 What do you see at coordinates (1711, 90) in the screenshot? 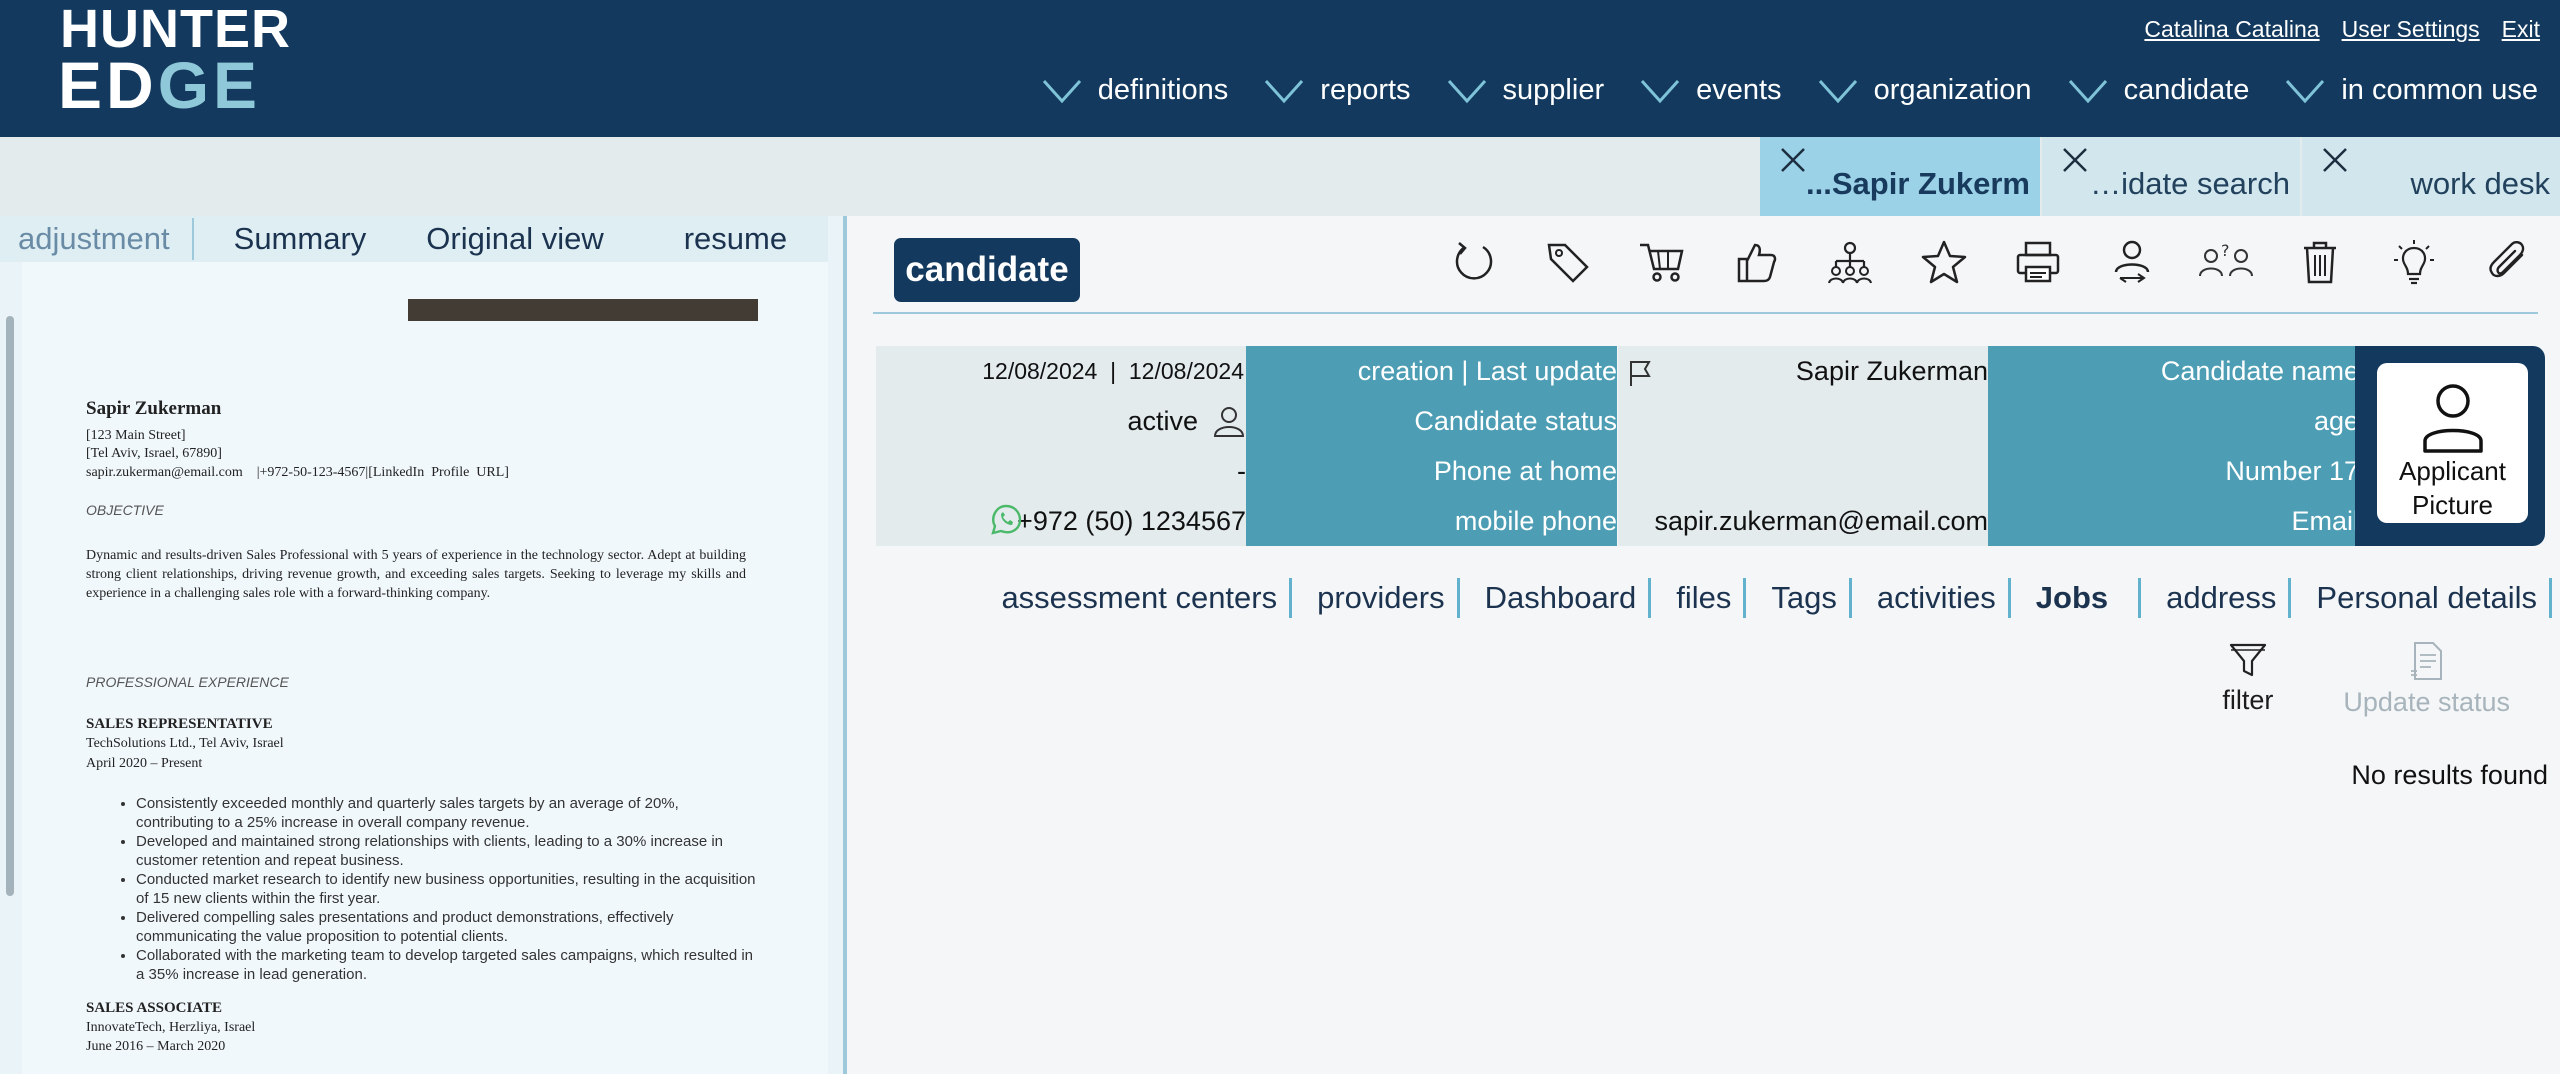
I see `nav-events: events` at bounding box center [1711, 90].